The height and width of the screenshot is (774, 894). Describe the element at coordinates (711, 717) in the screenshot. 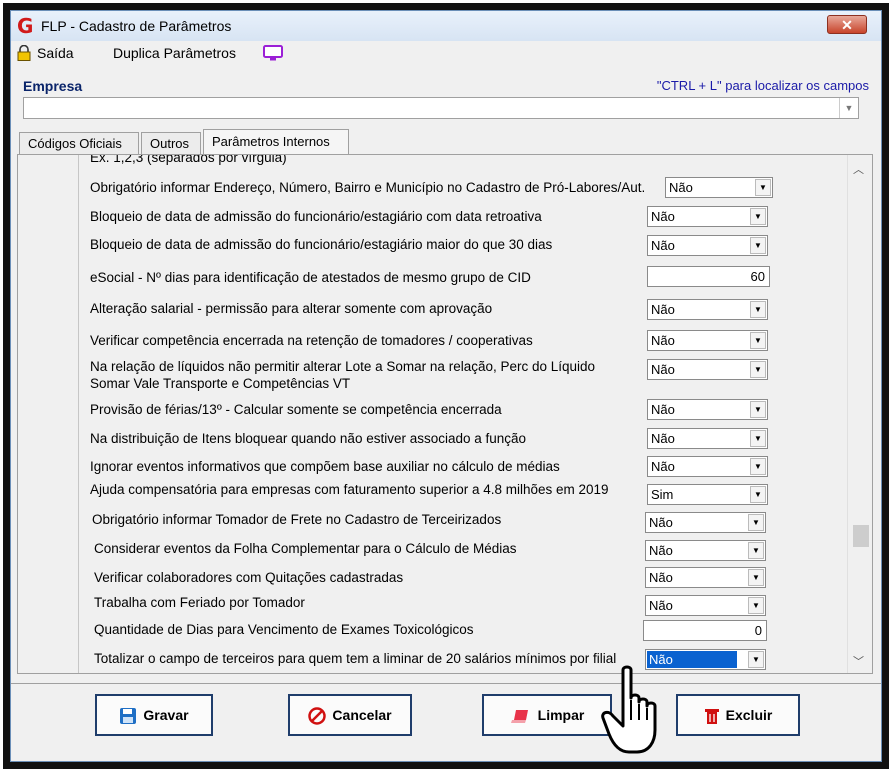

I see `trash-icon` at that location.